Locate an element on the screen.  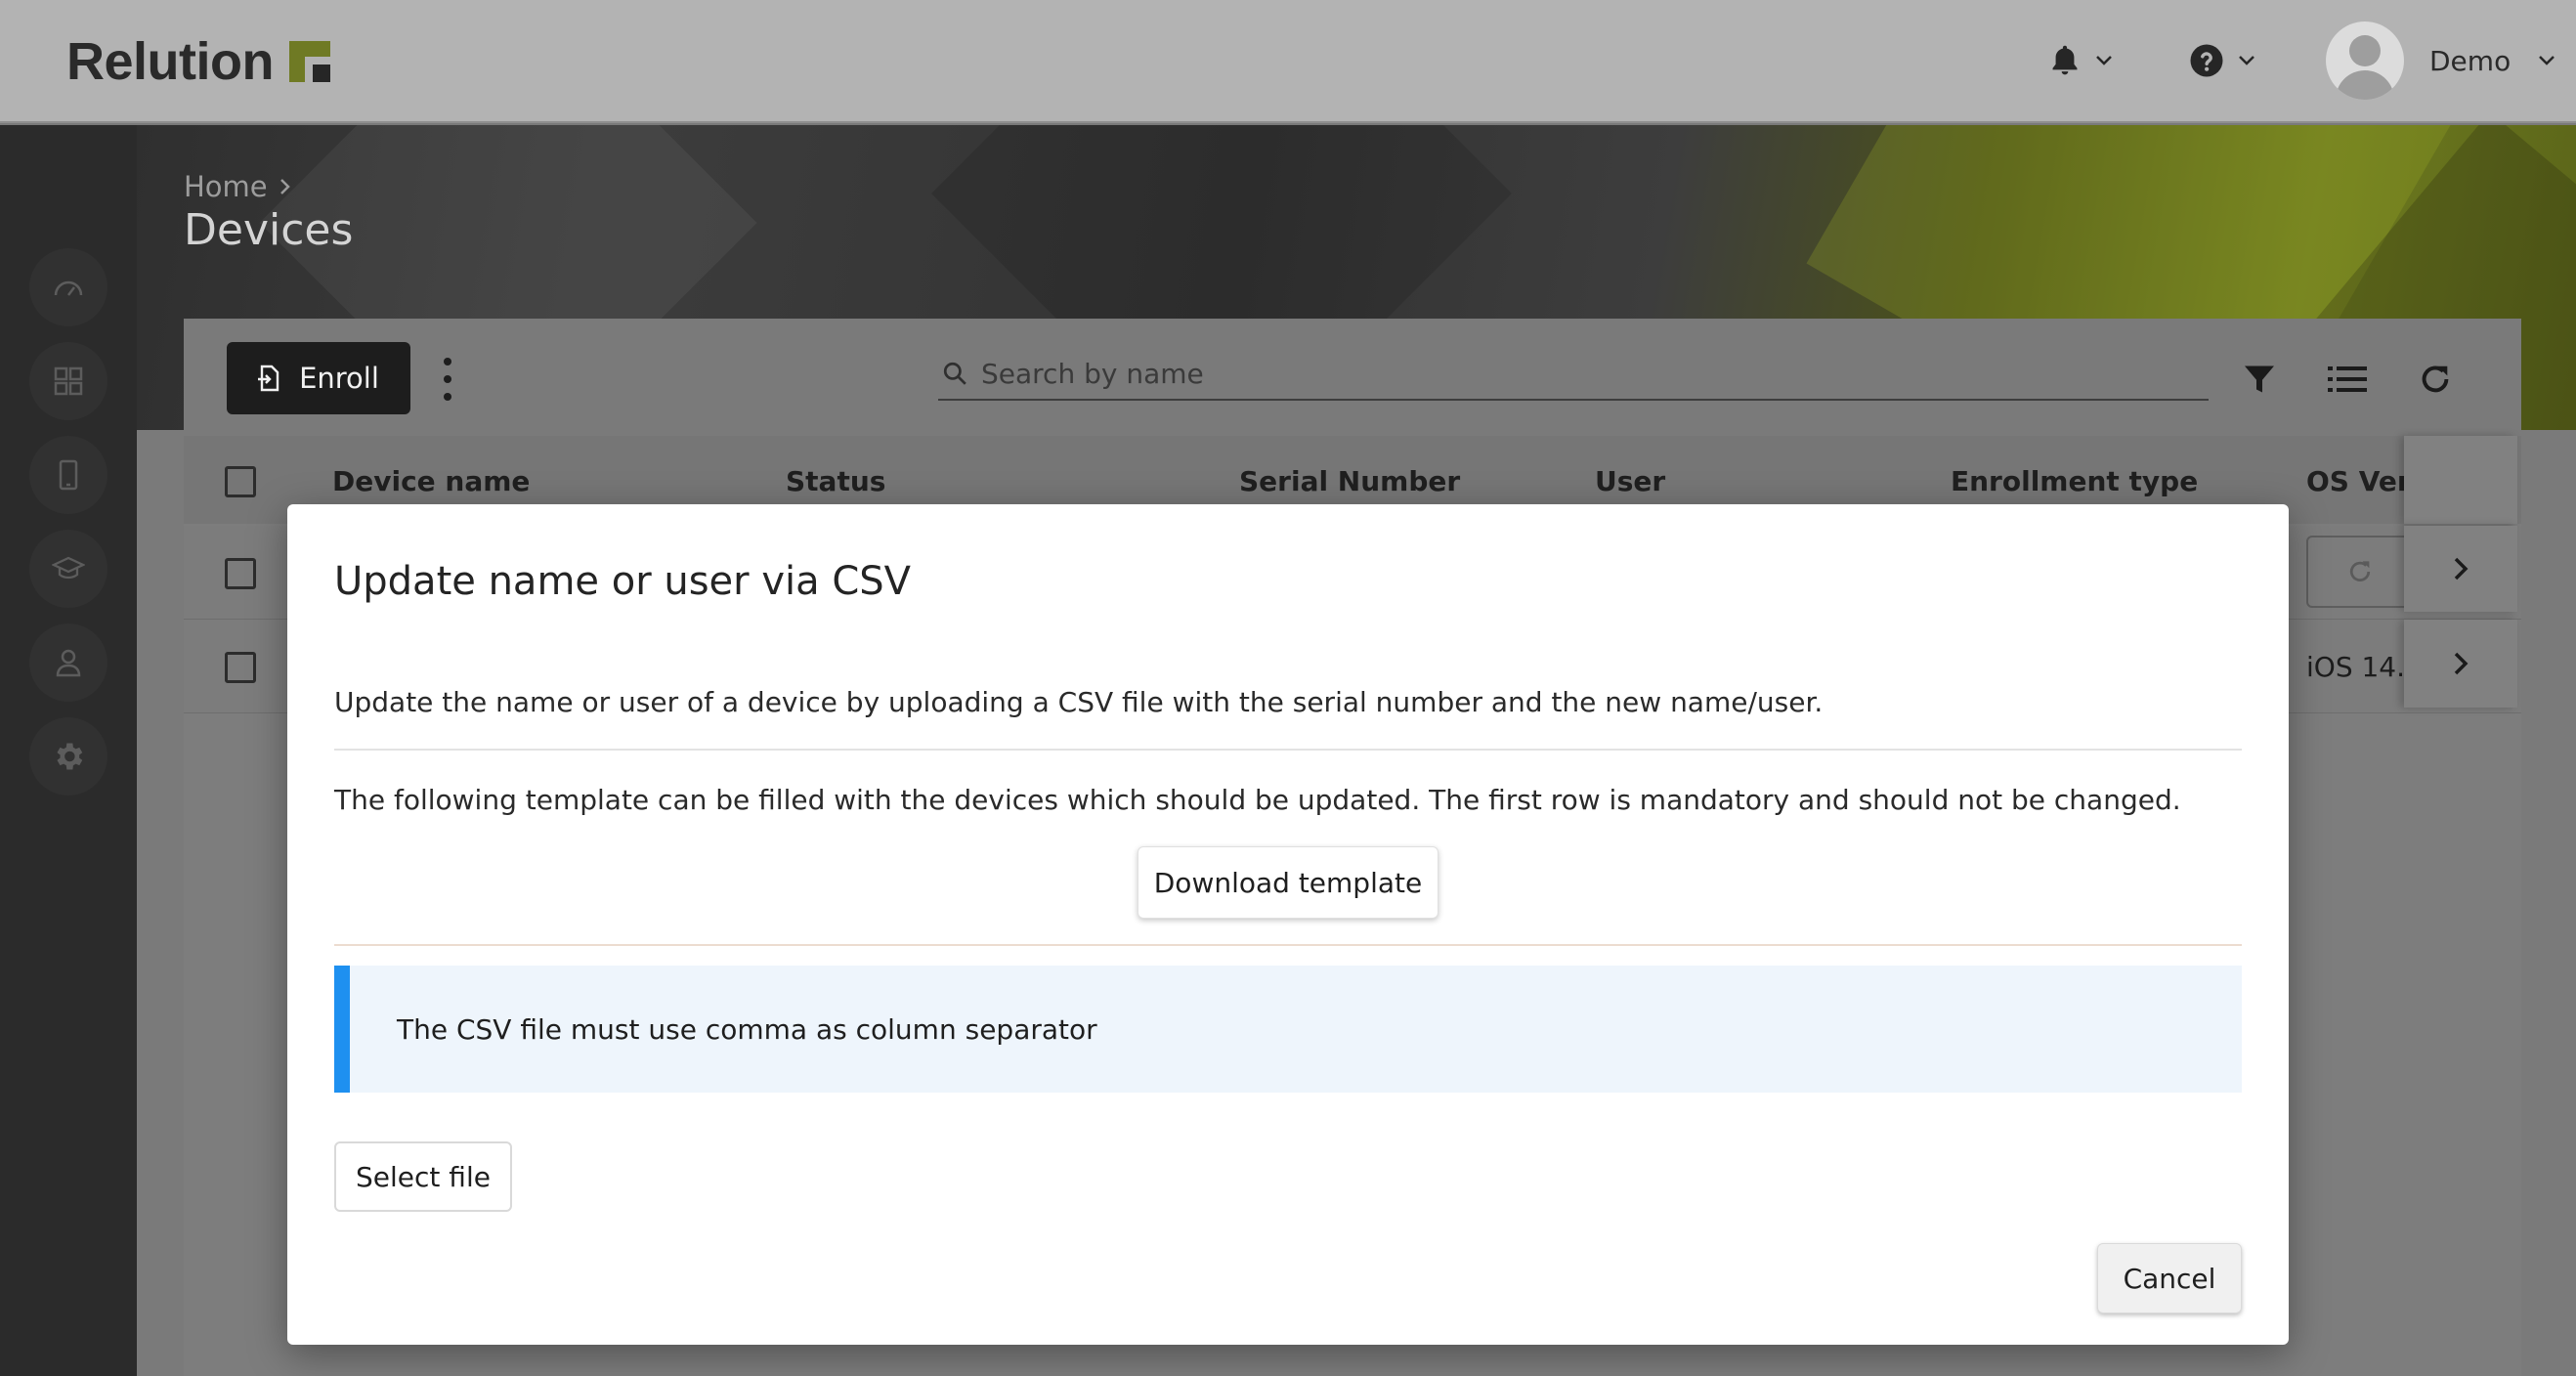
list-icon is located at coordinates (2348, 379).